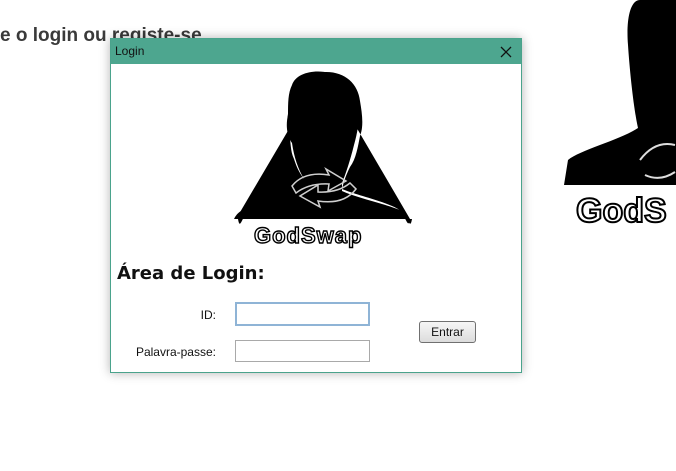 This screenshot has height=471, width=676. I want to click on close-button, so click(506, 51).